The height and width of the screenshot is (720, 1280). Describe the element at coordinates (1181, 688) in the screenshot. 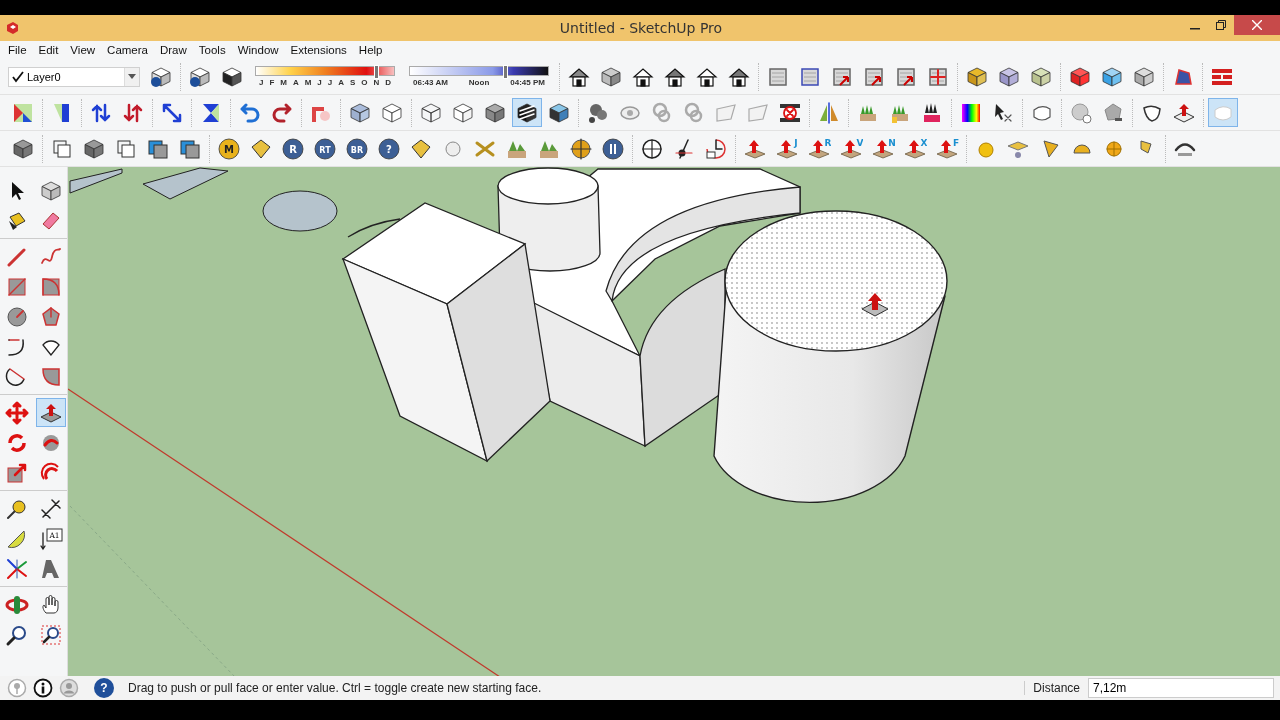

I see `measurement-field: 7,12m` at that location.